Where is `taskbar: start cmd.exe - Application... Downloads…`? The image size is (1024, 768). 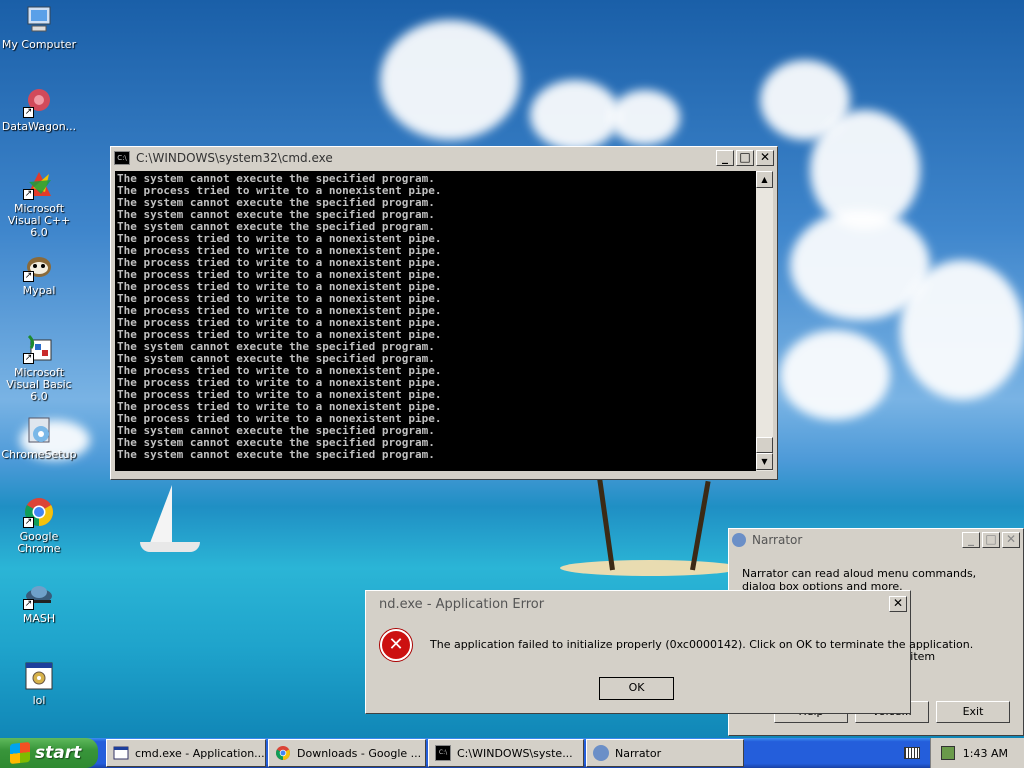 taskbar: start cmd.exe - Application... Downloads… is located at coordinates (512, 753).